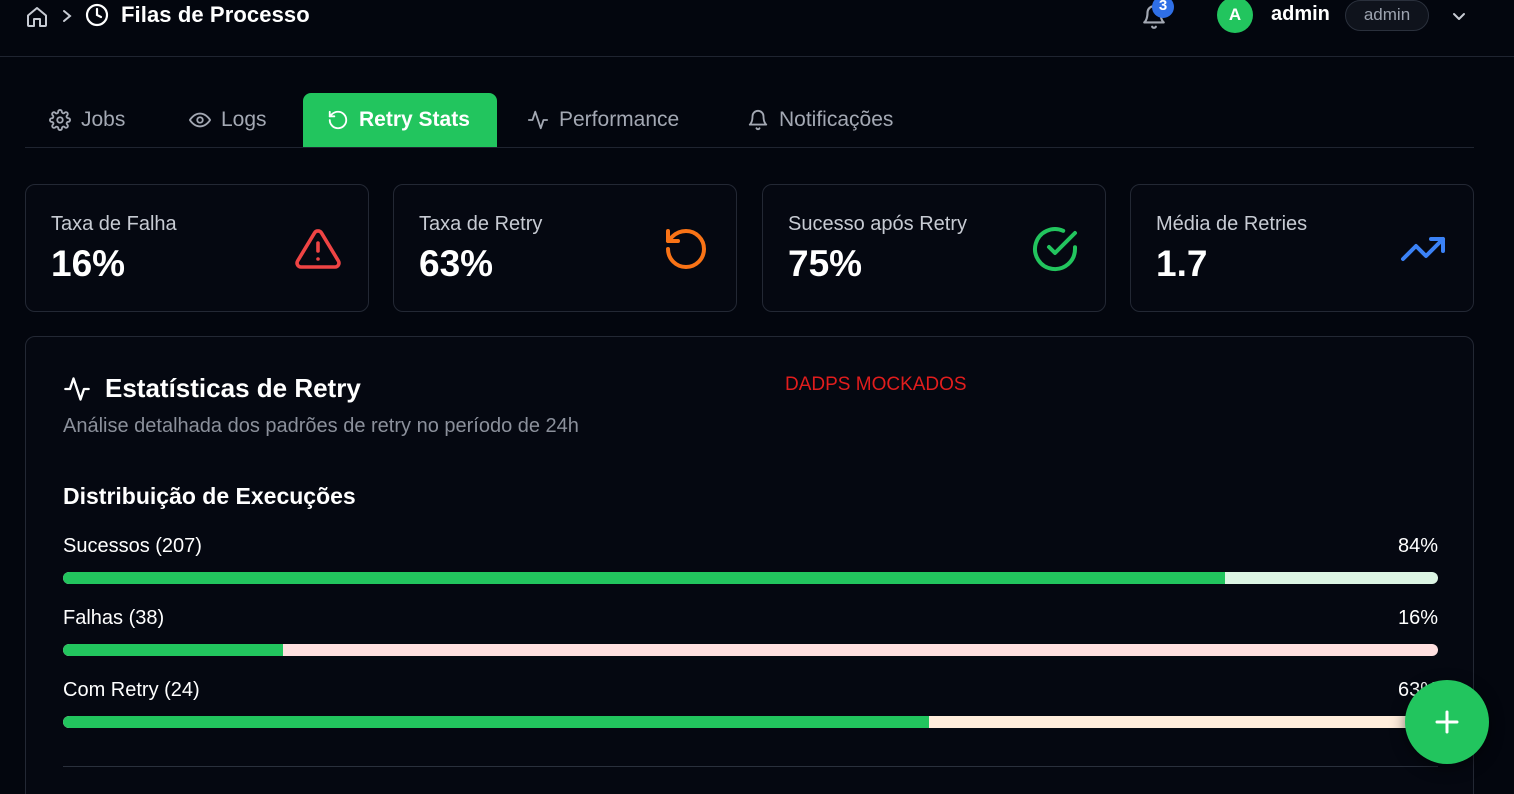 This screenshot has width=1514, height=794. I want to click on stat-label: Média de Retries, so click(1232, 224).